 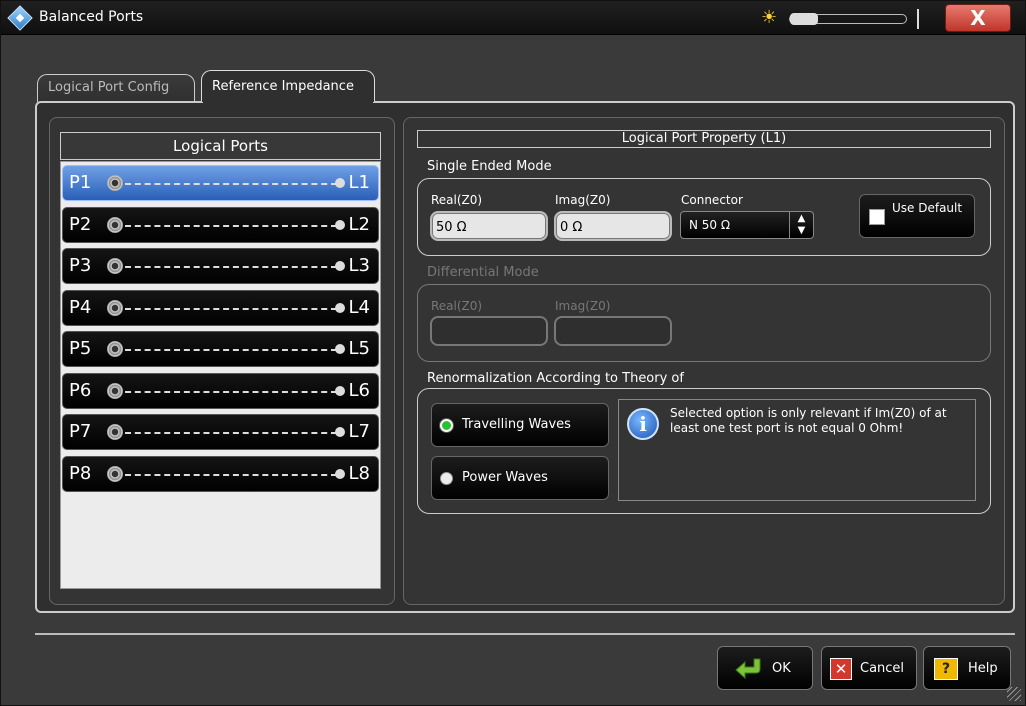 What do you see at coordinates (1014, 694) in the screenshot?
I see `resize-grip` at bounding box center [1014, 694].